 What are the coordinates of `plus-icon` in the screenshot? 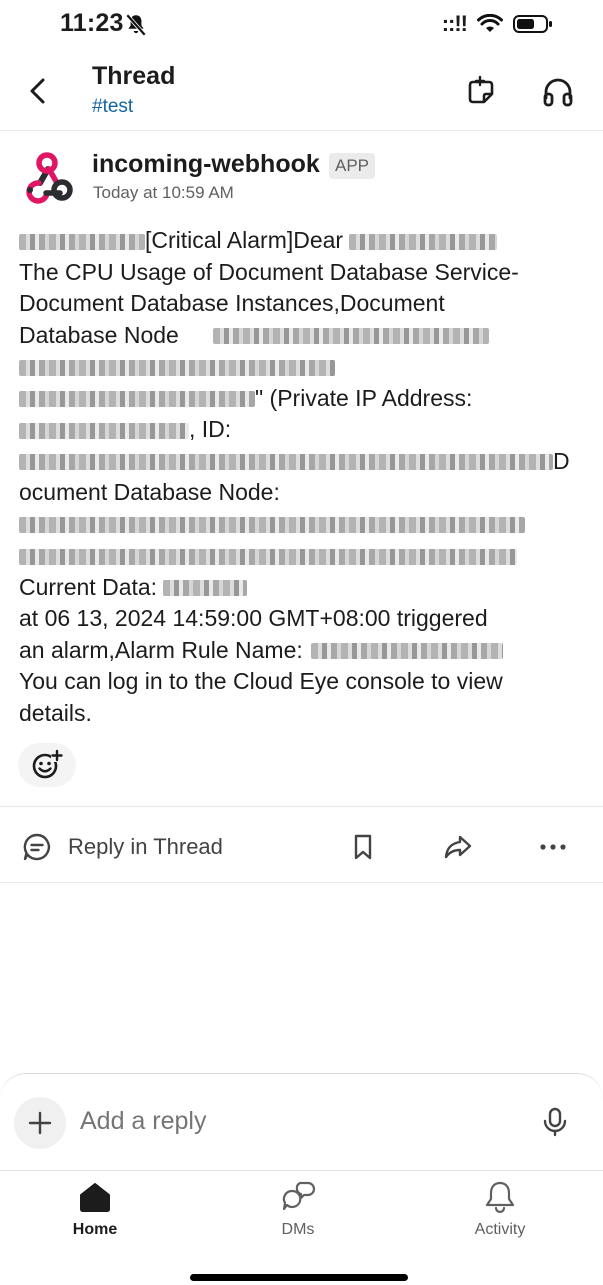 It's located at (40, 1123).